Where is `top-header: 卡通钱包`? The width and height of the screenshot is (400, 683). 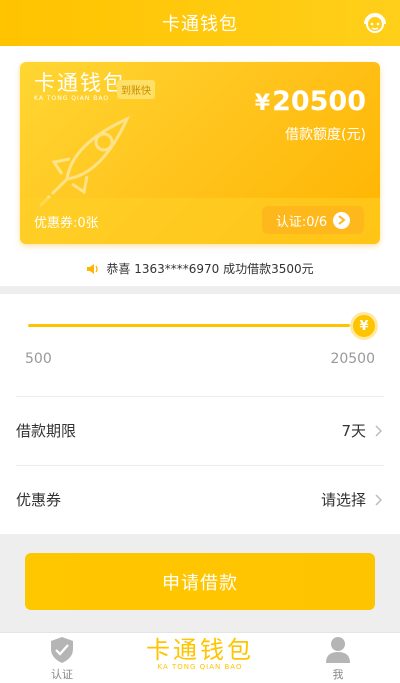
top-header: 卡通钱包 is located at coordinates (200, 23).